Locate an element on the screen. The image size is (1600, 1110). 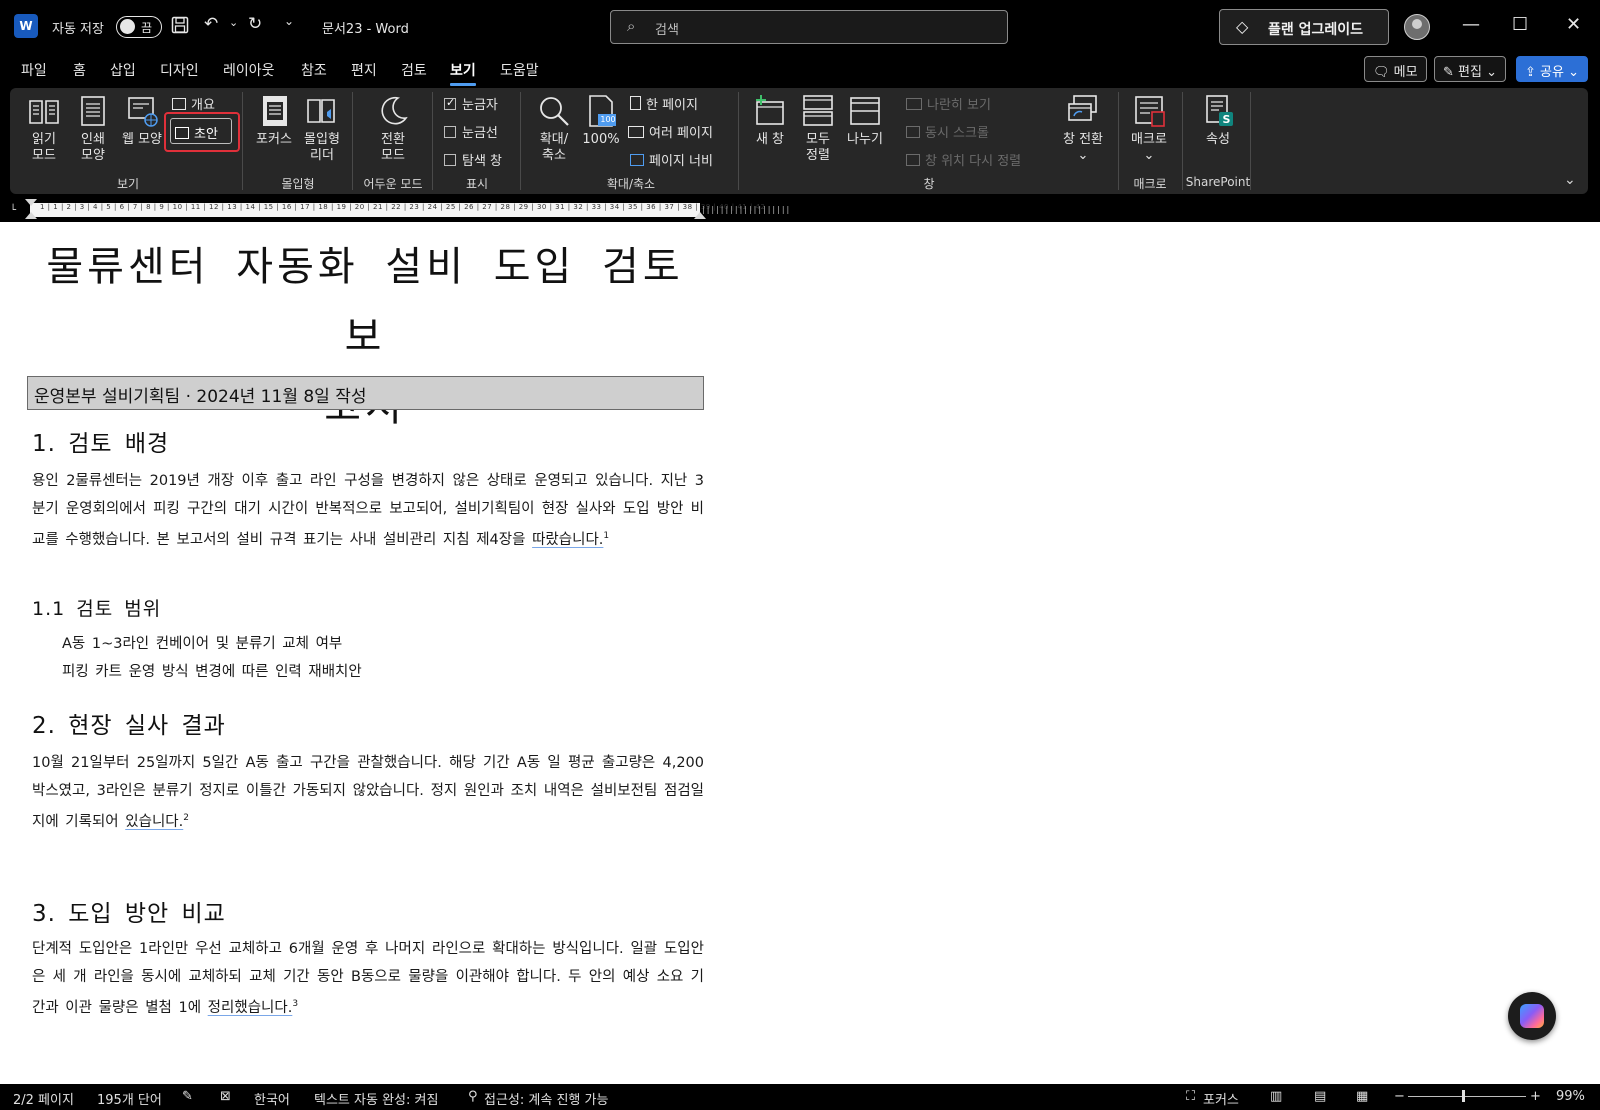
print-layout-label: 인쇄 모양 is located at coordinates (93, 147).